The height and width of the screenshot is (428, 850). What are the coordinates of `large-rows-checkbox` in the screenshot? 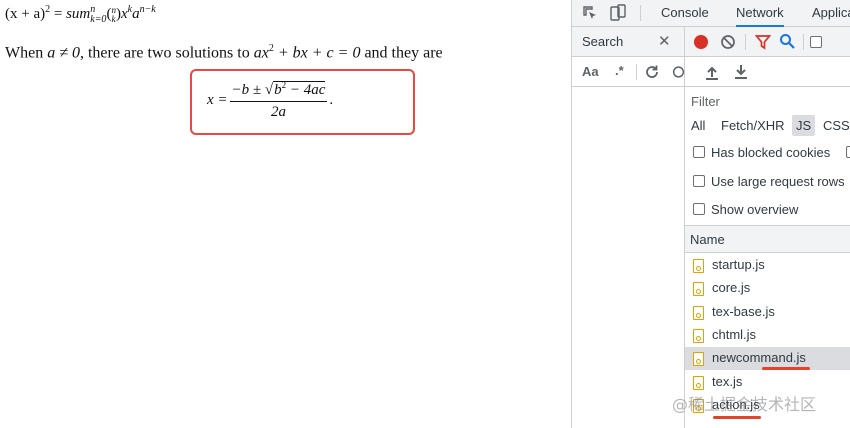 It's located at (699, 181).